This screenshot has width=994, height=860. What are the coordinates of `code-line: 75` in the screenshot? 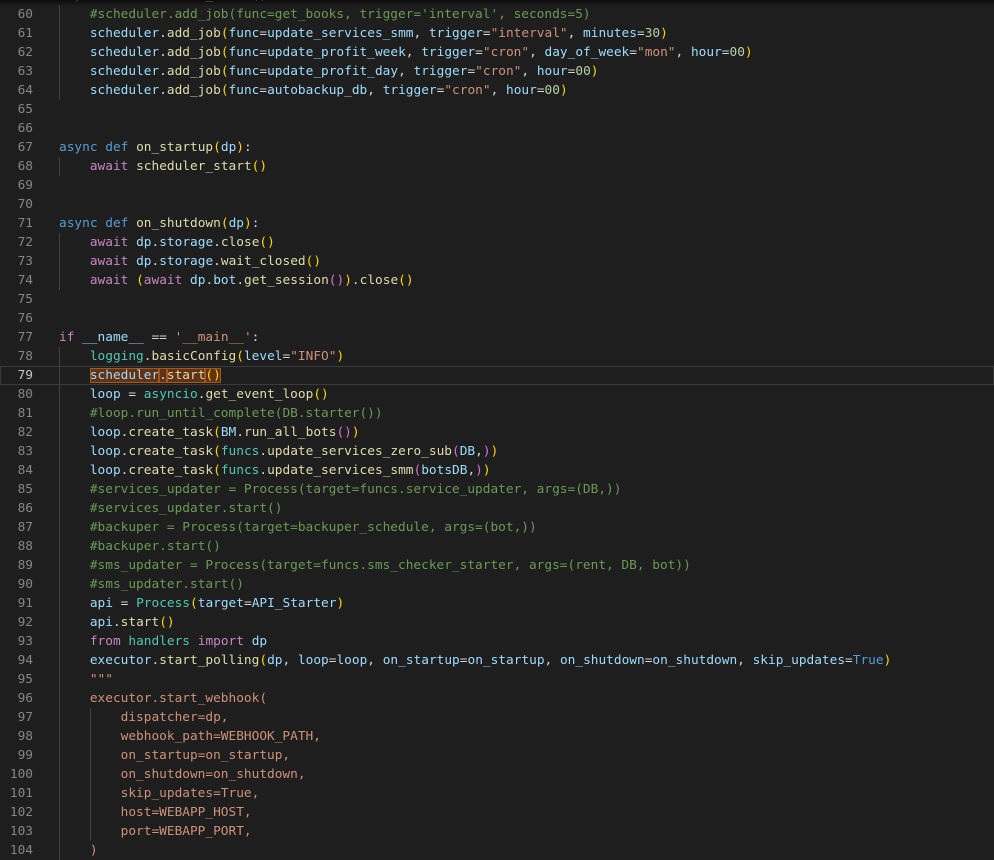 It's located at (497, 299).